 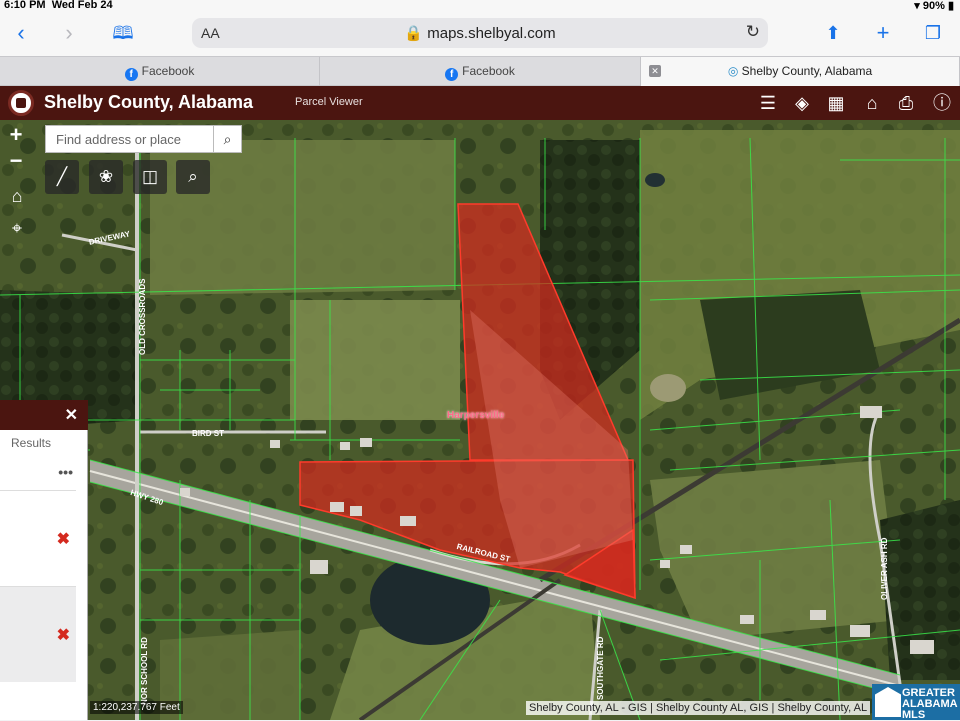 What do you see at coordinates (883, 33) in the screenshot?
I see `new-tab-icon: +` at bounding box center [883, 33].